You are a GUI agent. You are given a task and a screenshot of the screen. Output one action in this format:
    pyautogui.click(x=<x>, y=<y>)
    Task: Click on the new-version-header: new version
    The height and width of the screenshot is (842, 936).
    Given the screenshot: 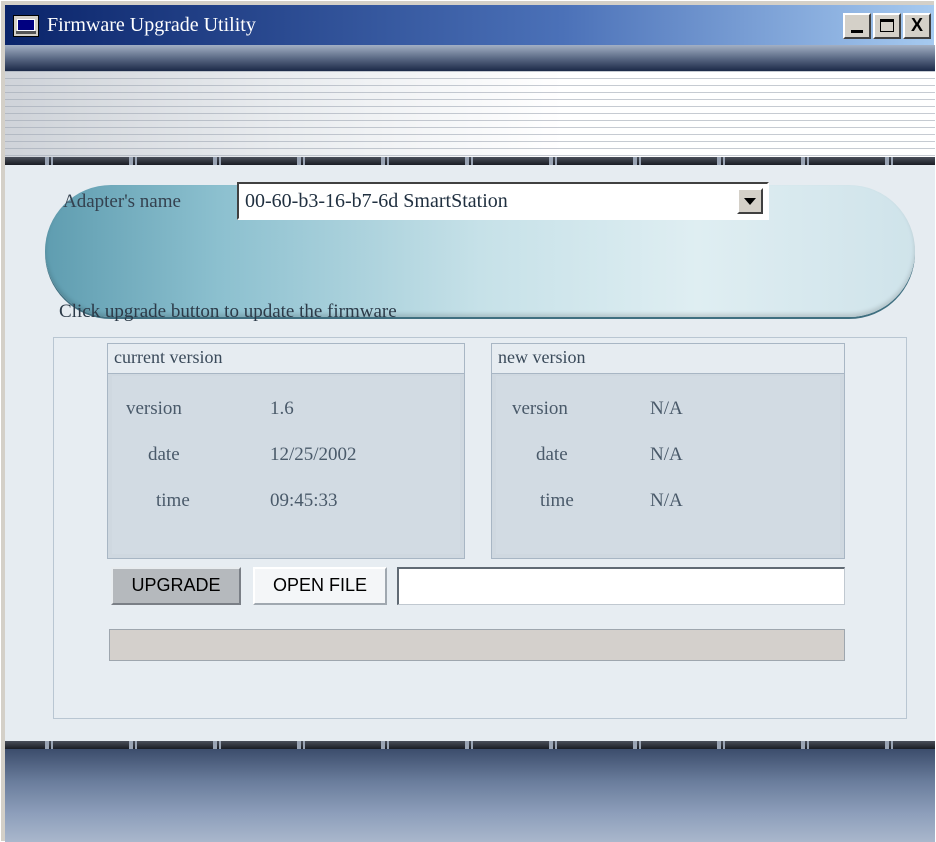 What is the action you would take?
    pyautogui.click(x=668, y=359)
    